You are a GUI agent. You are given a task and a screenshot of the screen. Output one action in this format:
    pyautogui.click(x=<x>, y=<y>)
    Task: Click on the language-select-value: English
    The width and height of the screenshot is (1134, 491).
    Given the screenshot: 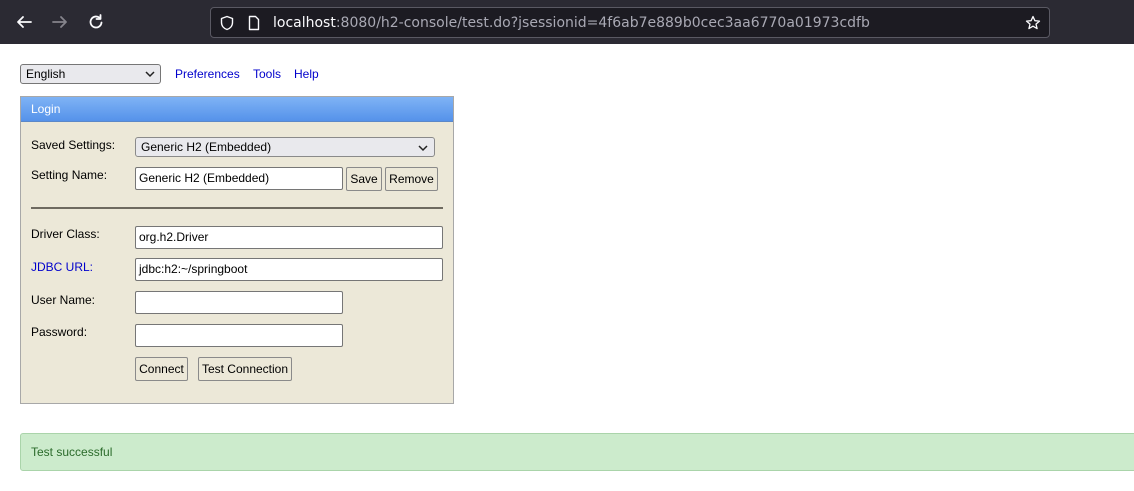 What is the action you would take?
    pyautogui.click(x=46, y=74)
    